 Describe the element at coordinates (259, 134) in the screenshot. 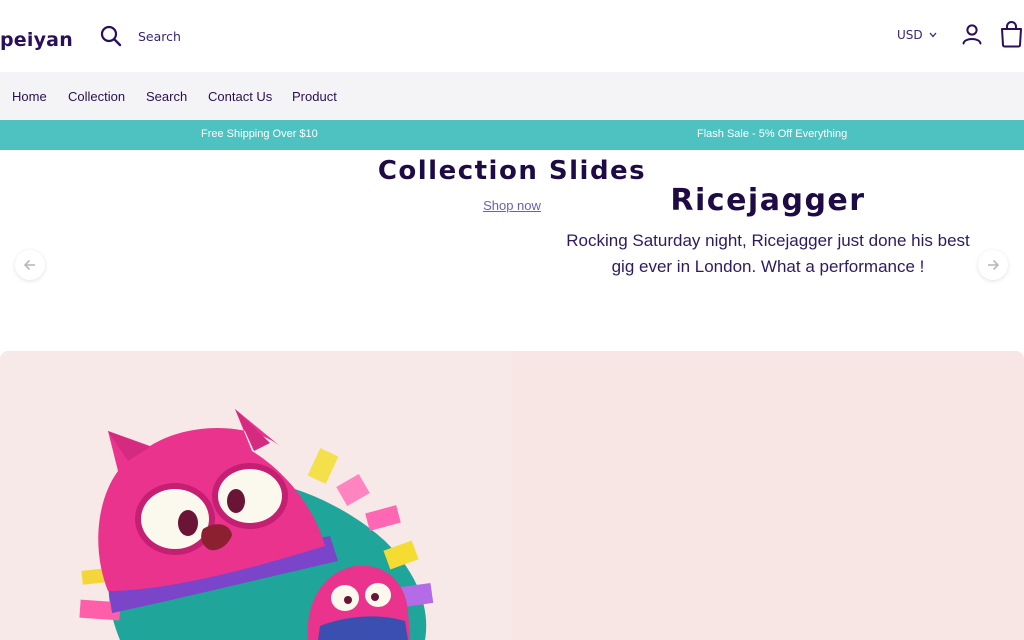

I see `announcement-free-shipping: Free Shipping Over $10` at that location.